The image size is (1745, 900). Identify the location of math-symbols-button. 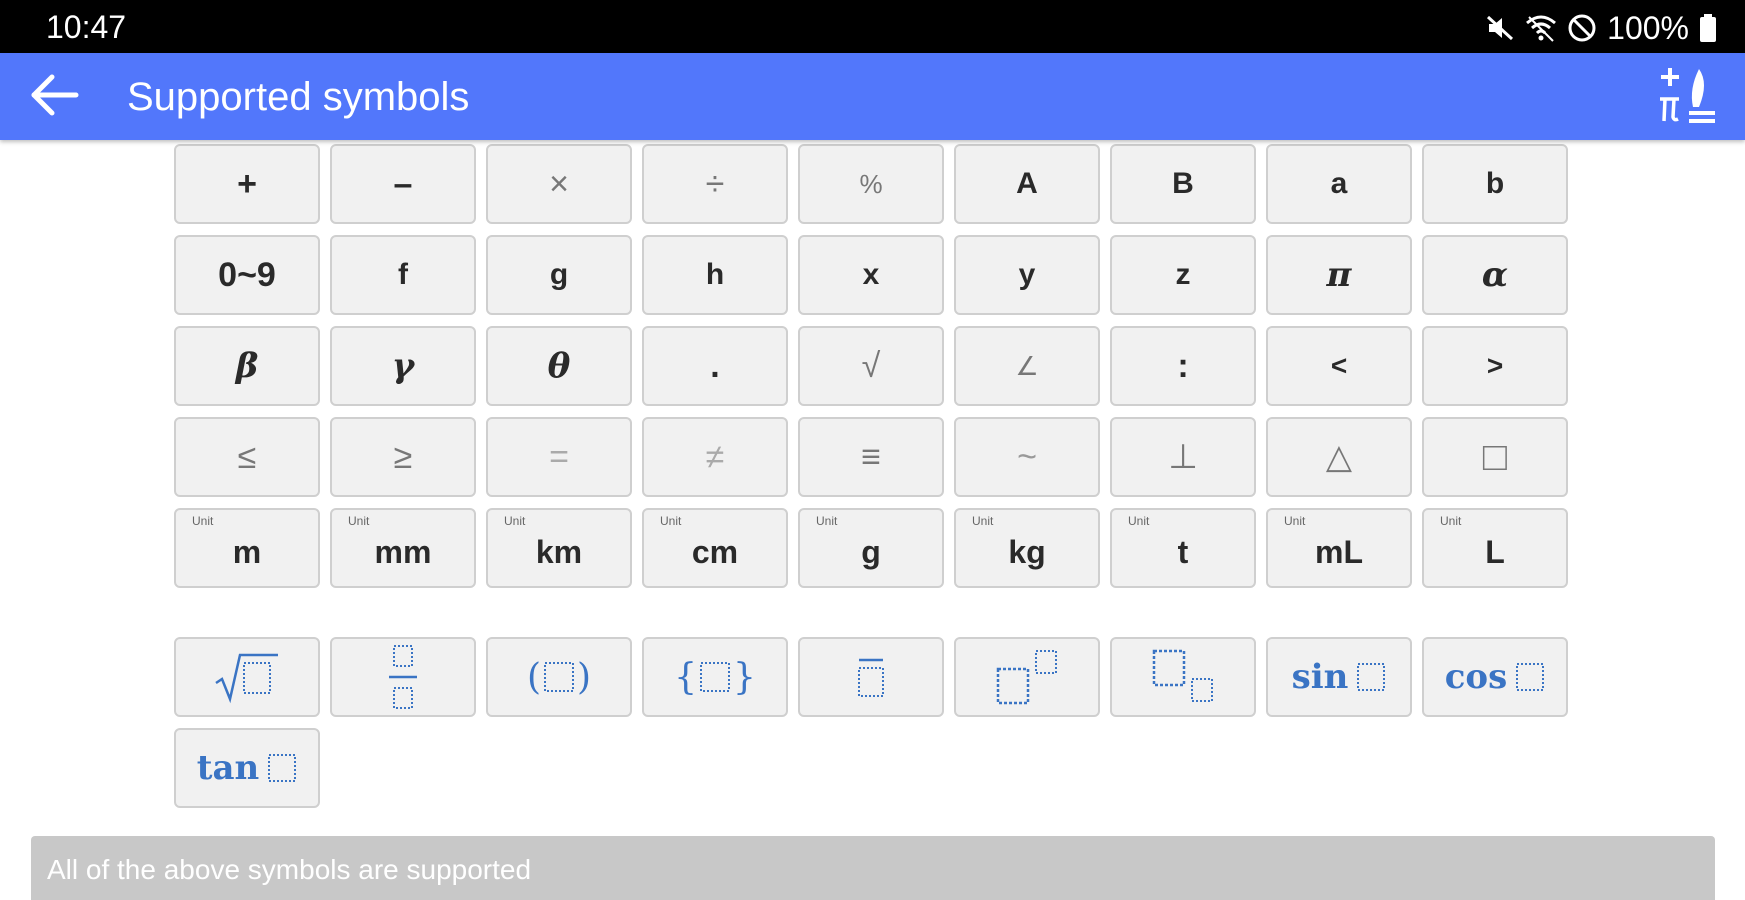
(1687, 97).